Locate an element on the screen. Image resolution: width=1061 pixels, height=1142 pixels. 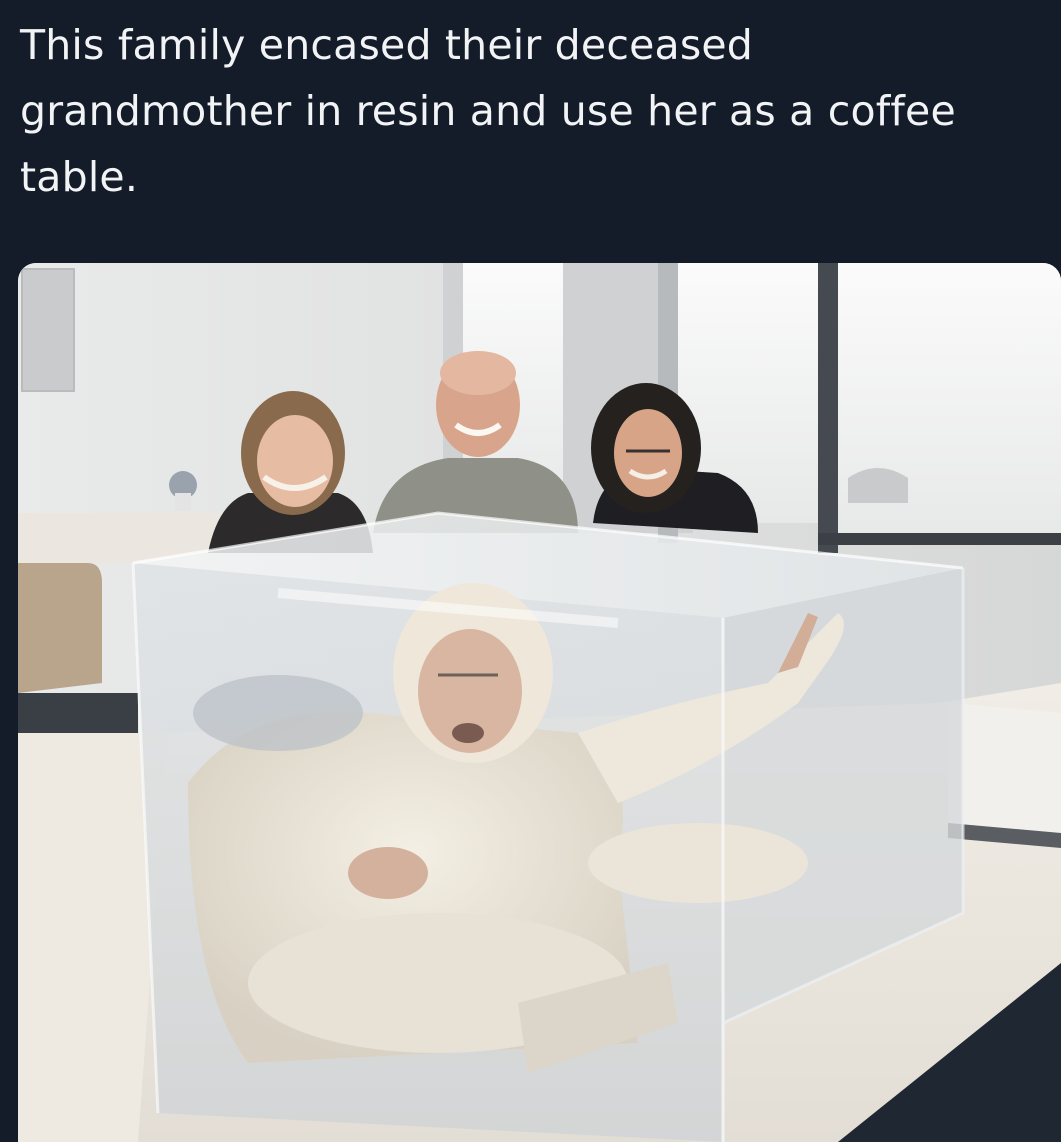
chair is located at coordinates (60, 628).